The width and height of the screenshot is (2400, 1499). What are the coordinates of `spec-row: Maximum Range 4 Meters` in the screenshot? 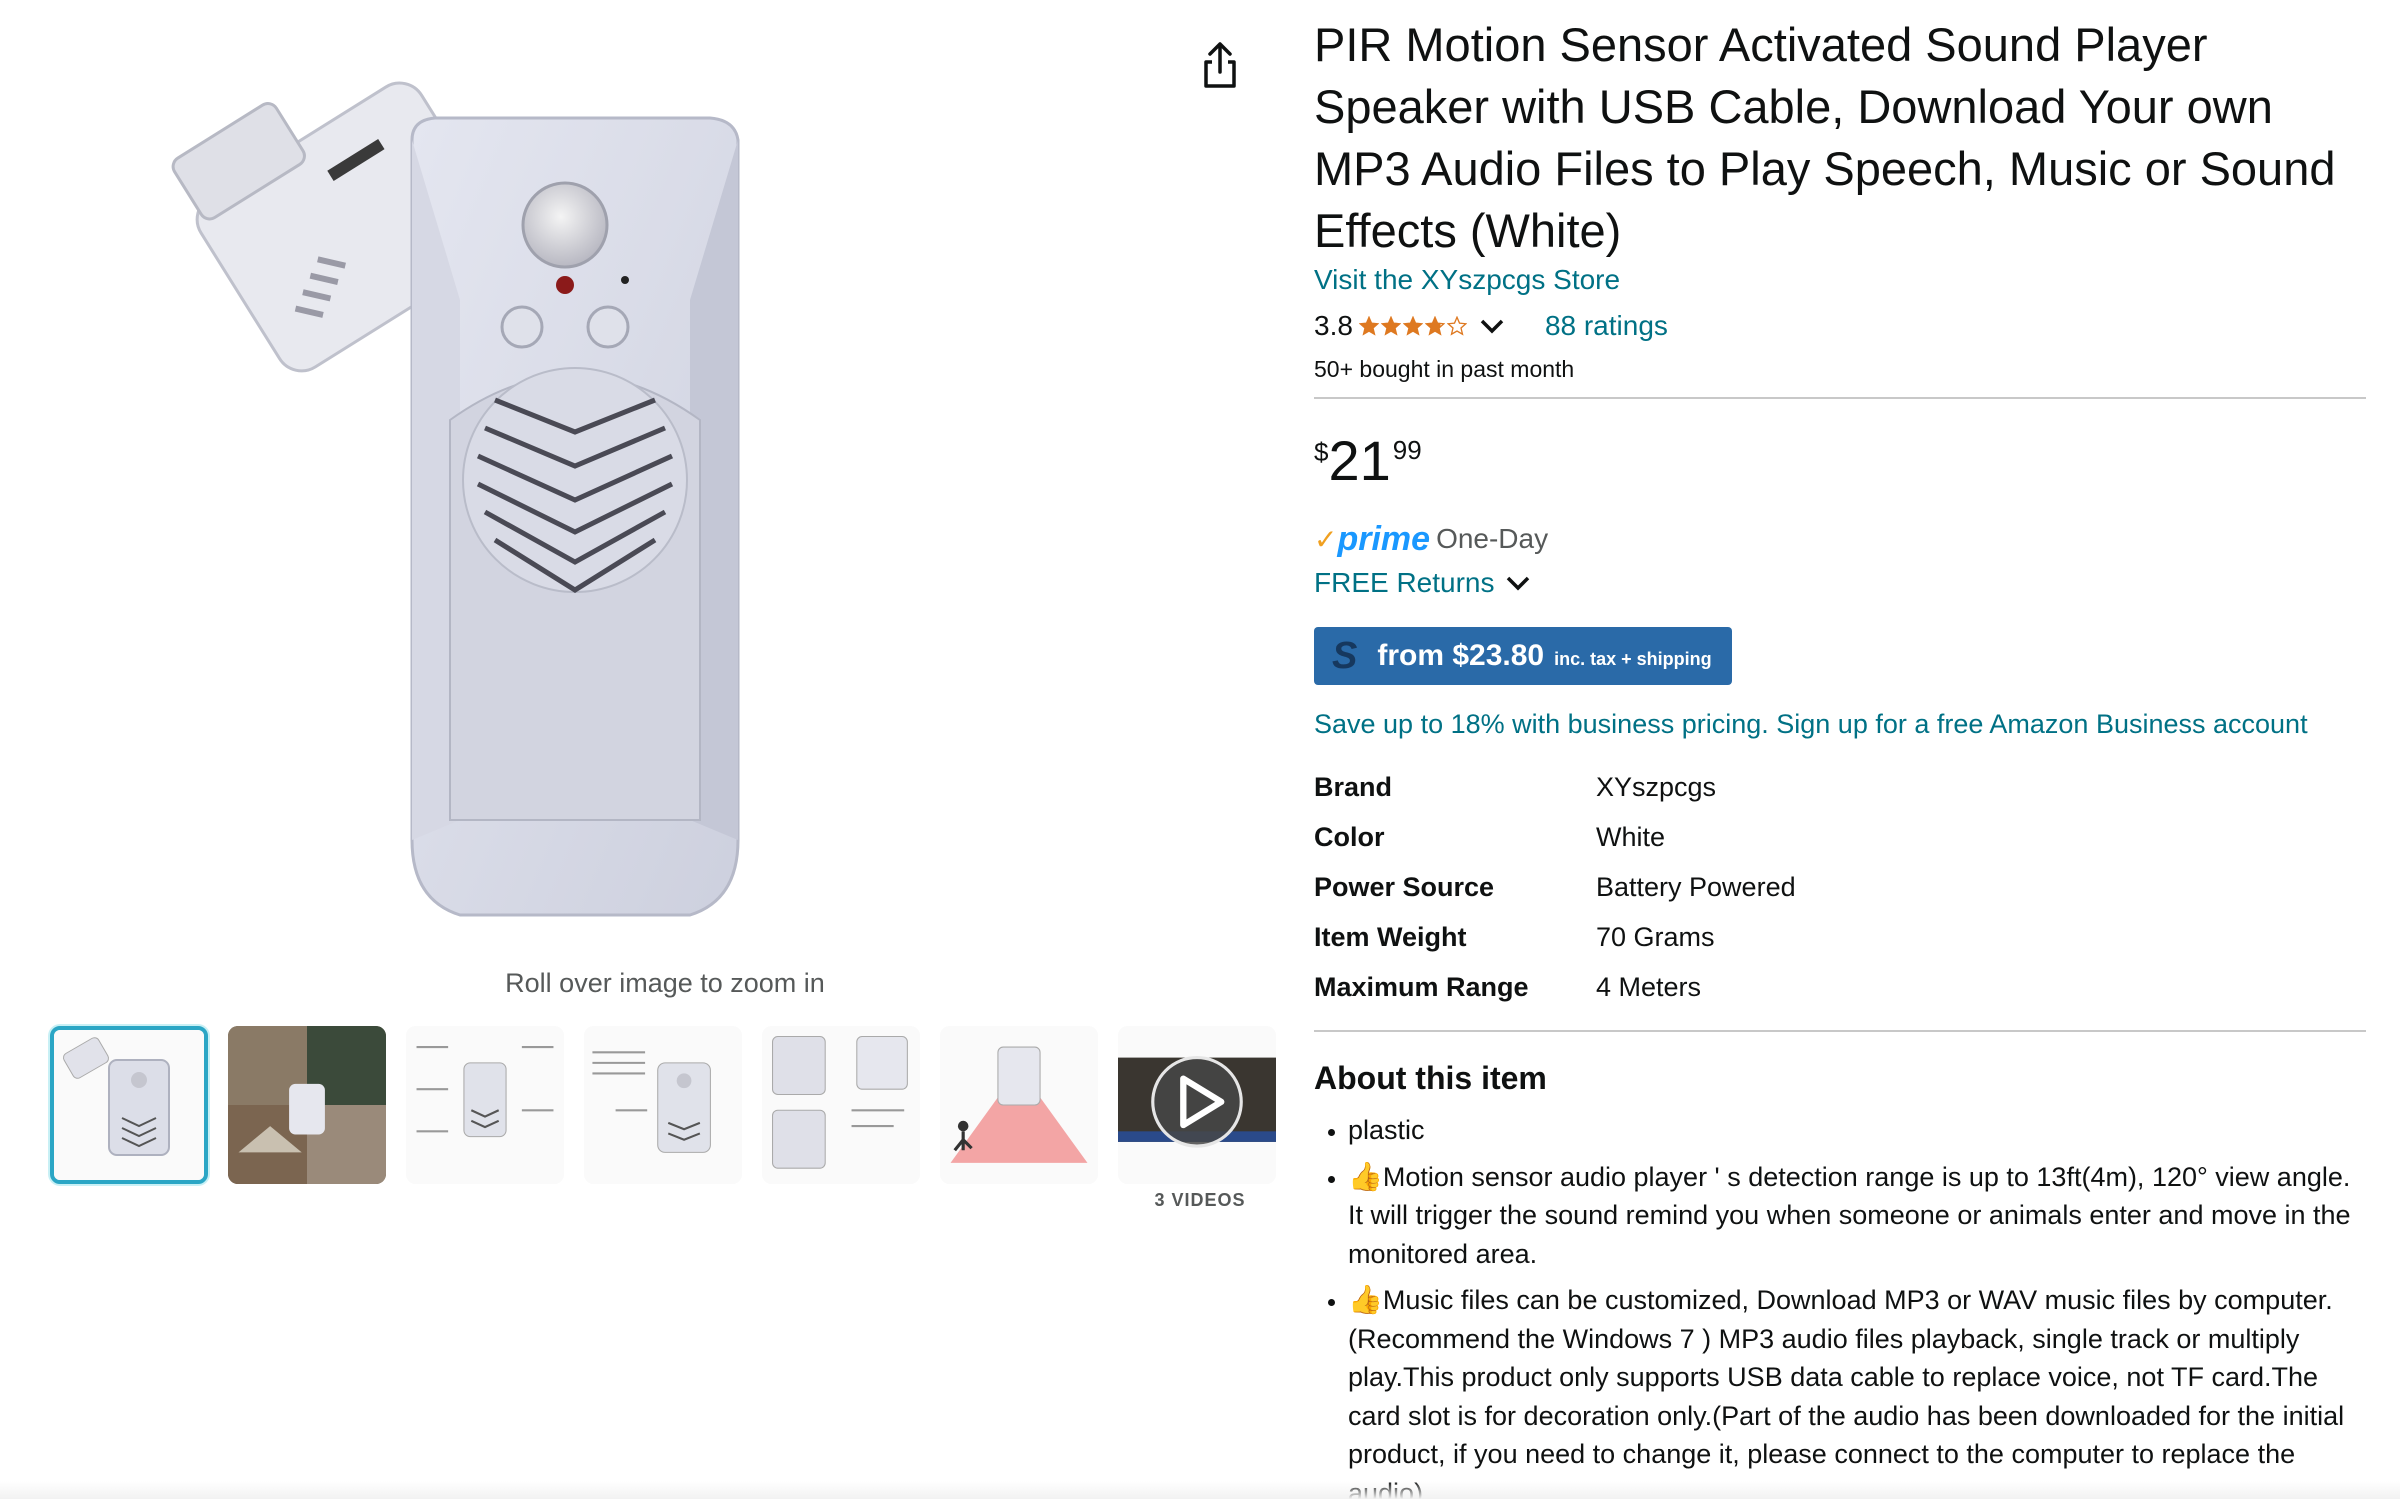 It's located at (1555, 987).